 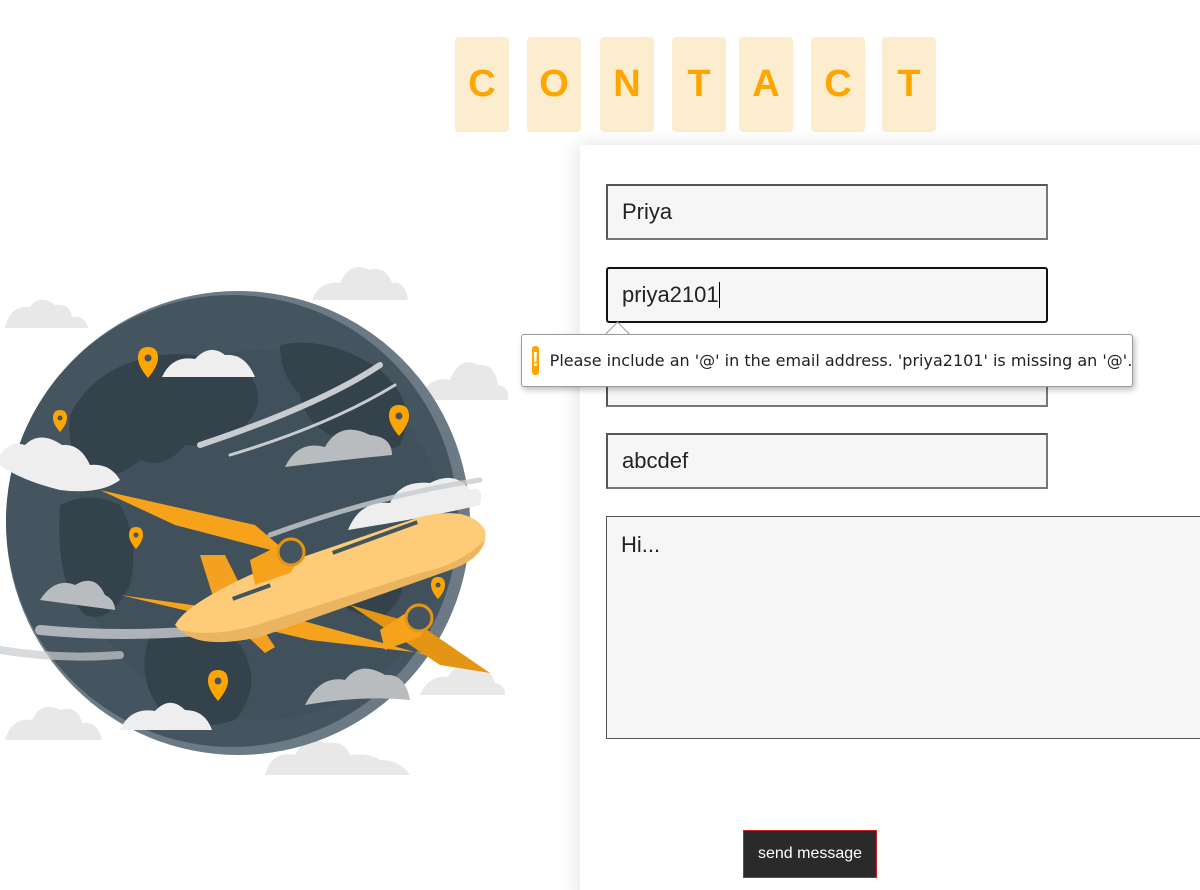 What do you see at coordinates (535, 360) in the screenshot?
I see `warning-icon: !` at bounding box center [535, 360].